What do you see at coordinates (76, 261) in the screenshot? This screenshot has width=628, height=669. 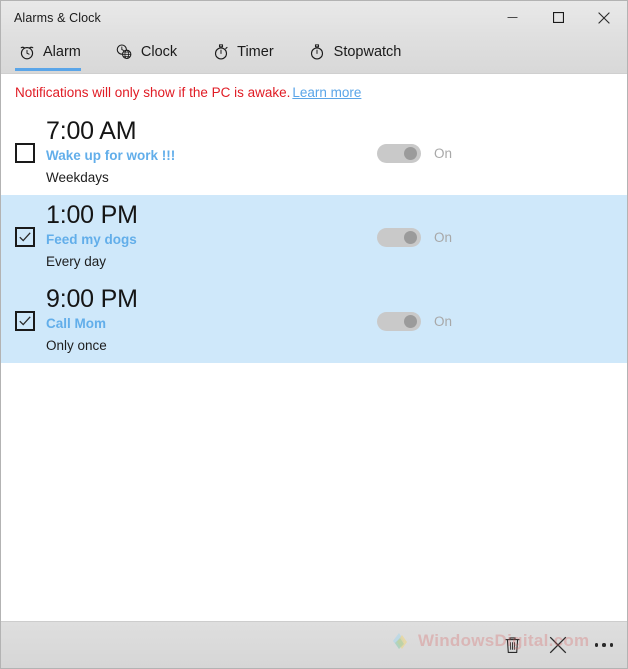 I see `alarm-repeat: Every day` at bounding box center [76, 261].